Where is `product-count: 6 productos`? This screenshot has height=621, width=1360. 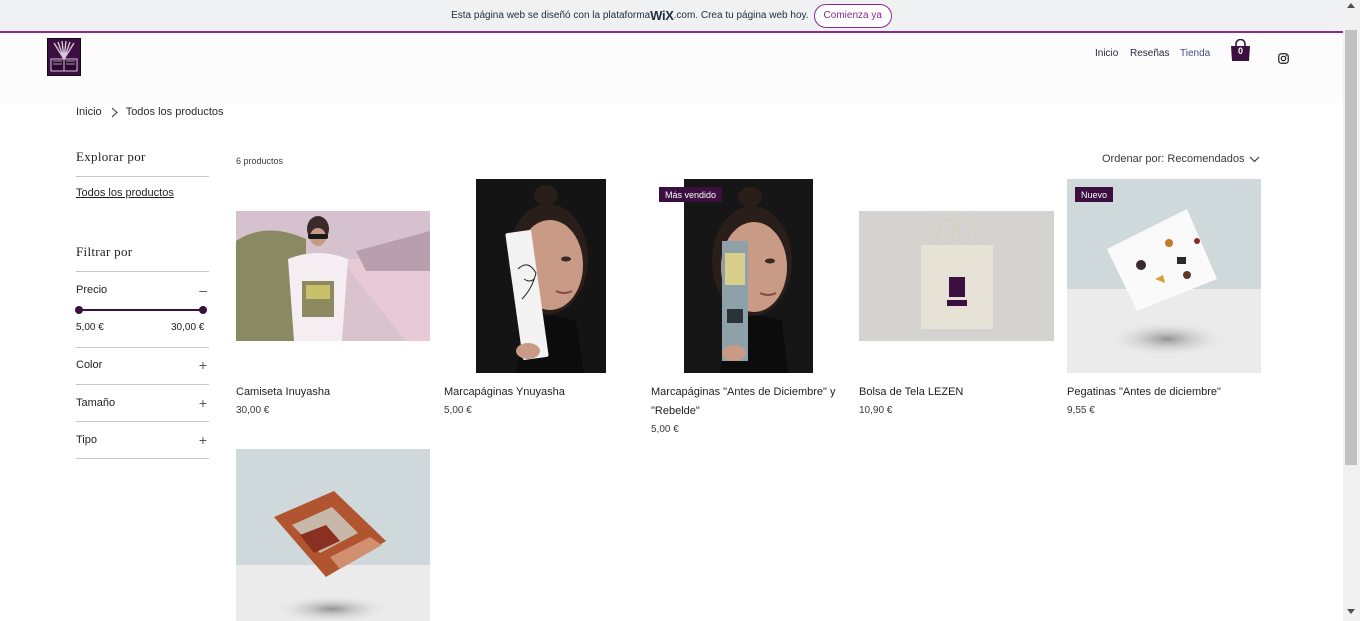
product-count: 6 productos is located at coordinates (260, 161).